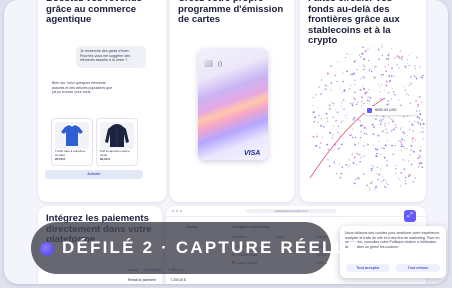 Image resolution: width=452 pixels, height=288 pixels. Describe the element at coordinates (157, 280) in the screenshot. I see `table-row: Retrait du paiement 1 250,00 $` at that location.